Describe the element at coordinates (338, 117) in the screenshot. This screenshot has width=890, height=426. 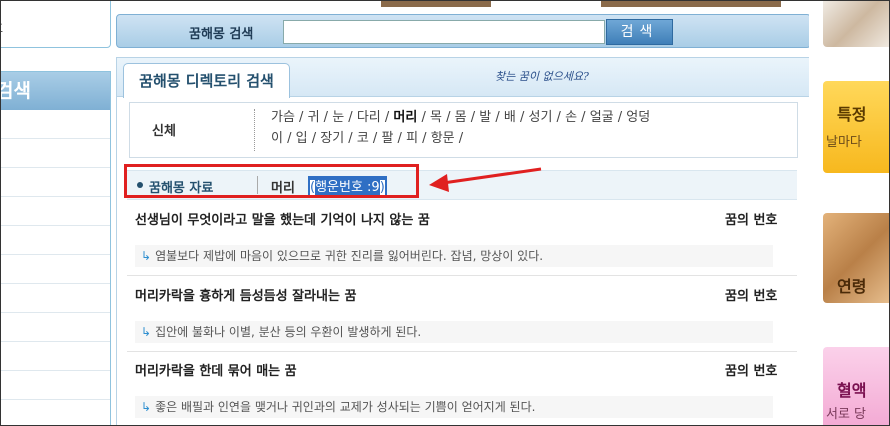
I see `category-link: 눈` at that location.